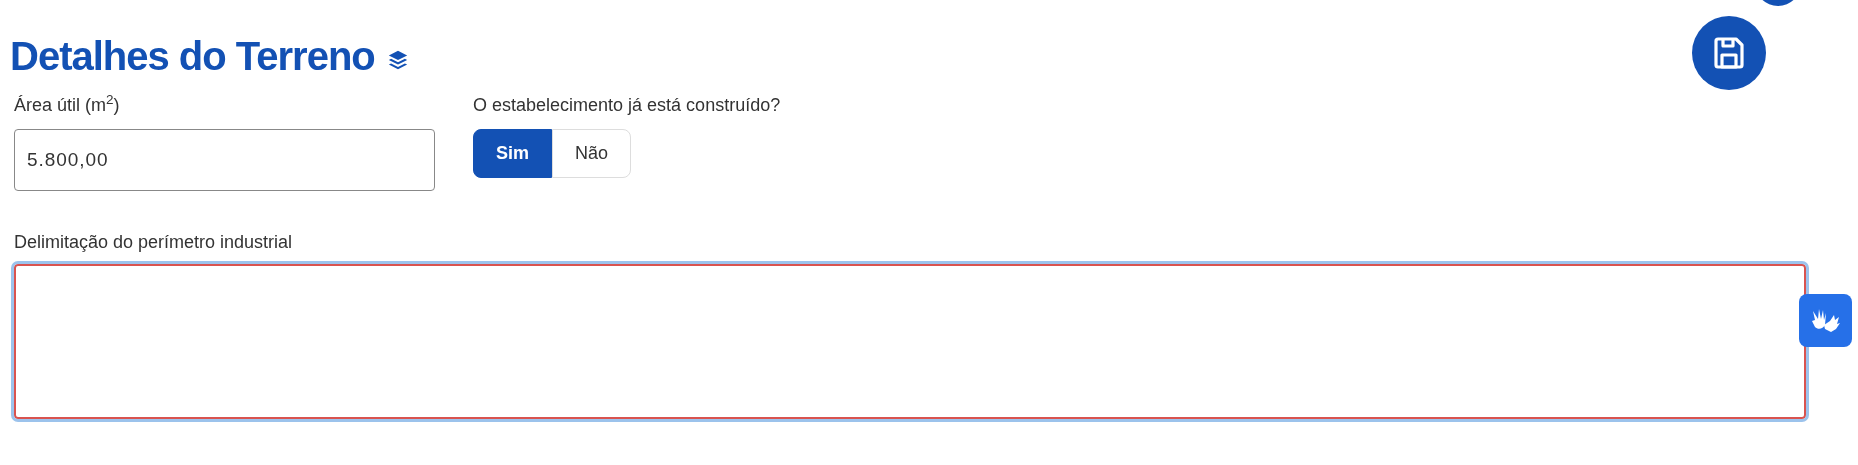 This screenshot has height=465, width=1858. What do you see at coordinates (154, 242) in the screenshot?
I see `field-label: Delimitação do perímetro industrial` at bounding box center [154, 242].